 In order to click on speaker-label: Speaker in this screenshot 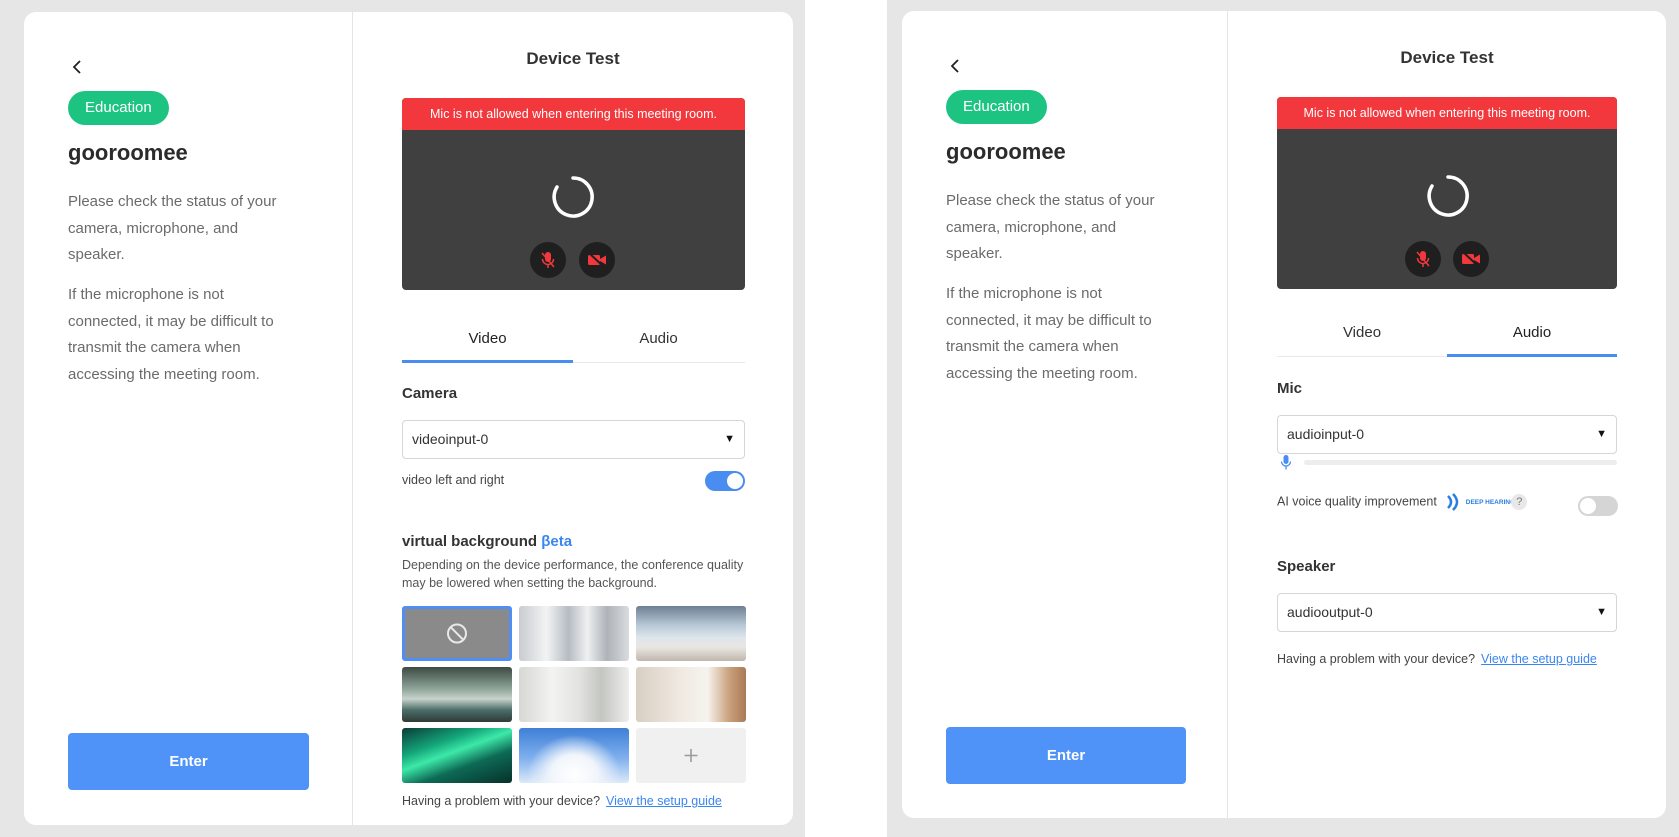, I will do `click(1306, 566)`.